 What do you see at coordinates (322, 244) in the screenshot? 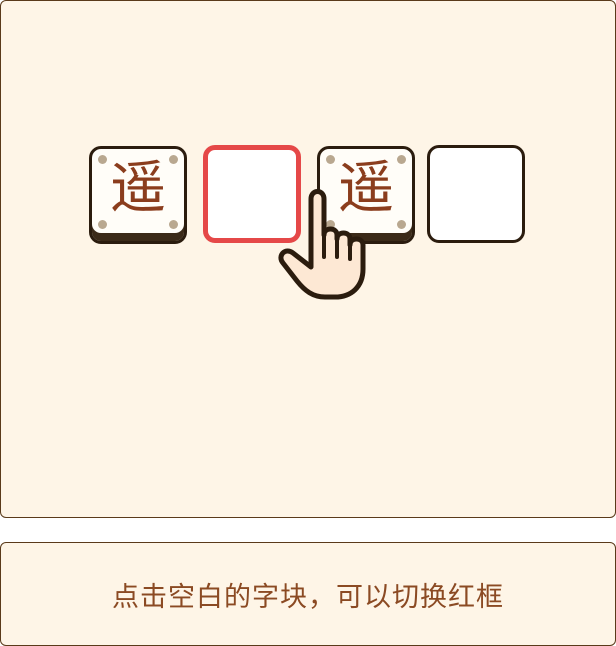
I see `hand-pointer-icon` at bounding box center [322, 244].